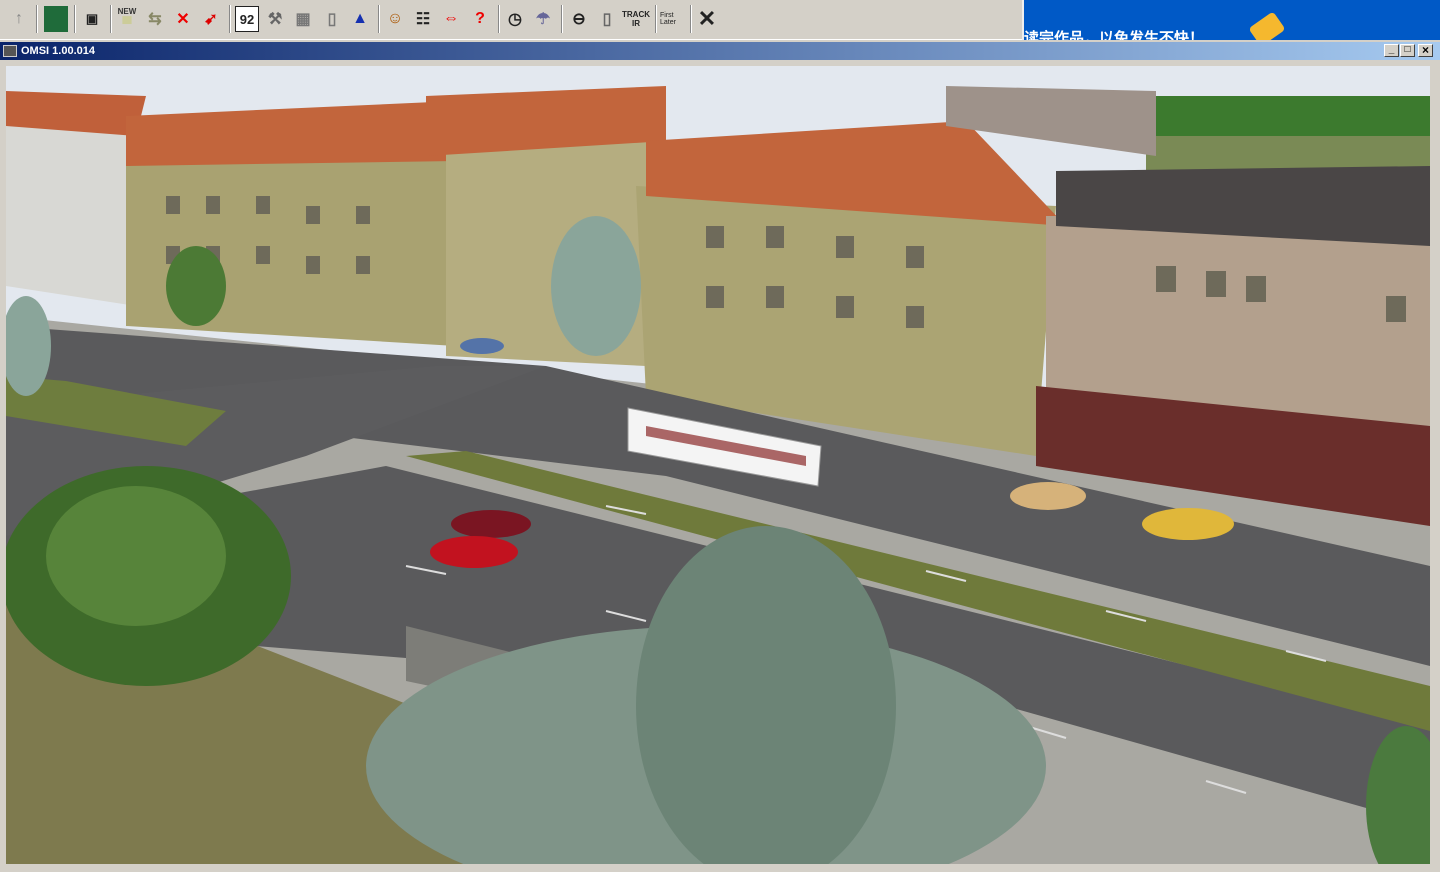 Image resolution: width=1440 pixels, height=872 pixels. Describe the element at coordinates (275, 19) in the screenshot. I see `wrench-icon: ⚒` at that location.